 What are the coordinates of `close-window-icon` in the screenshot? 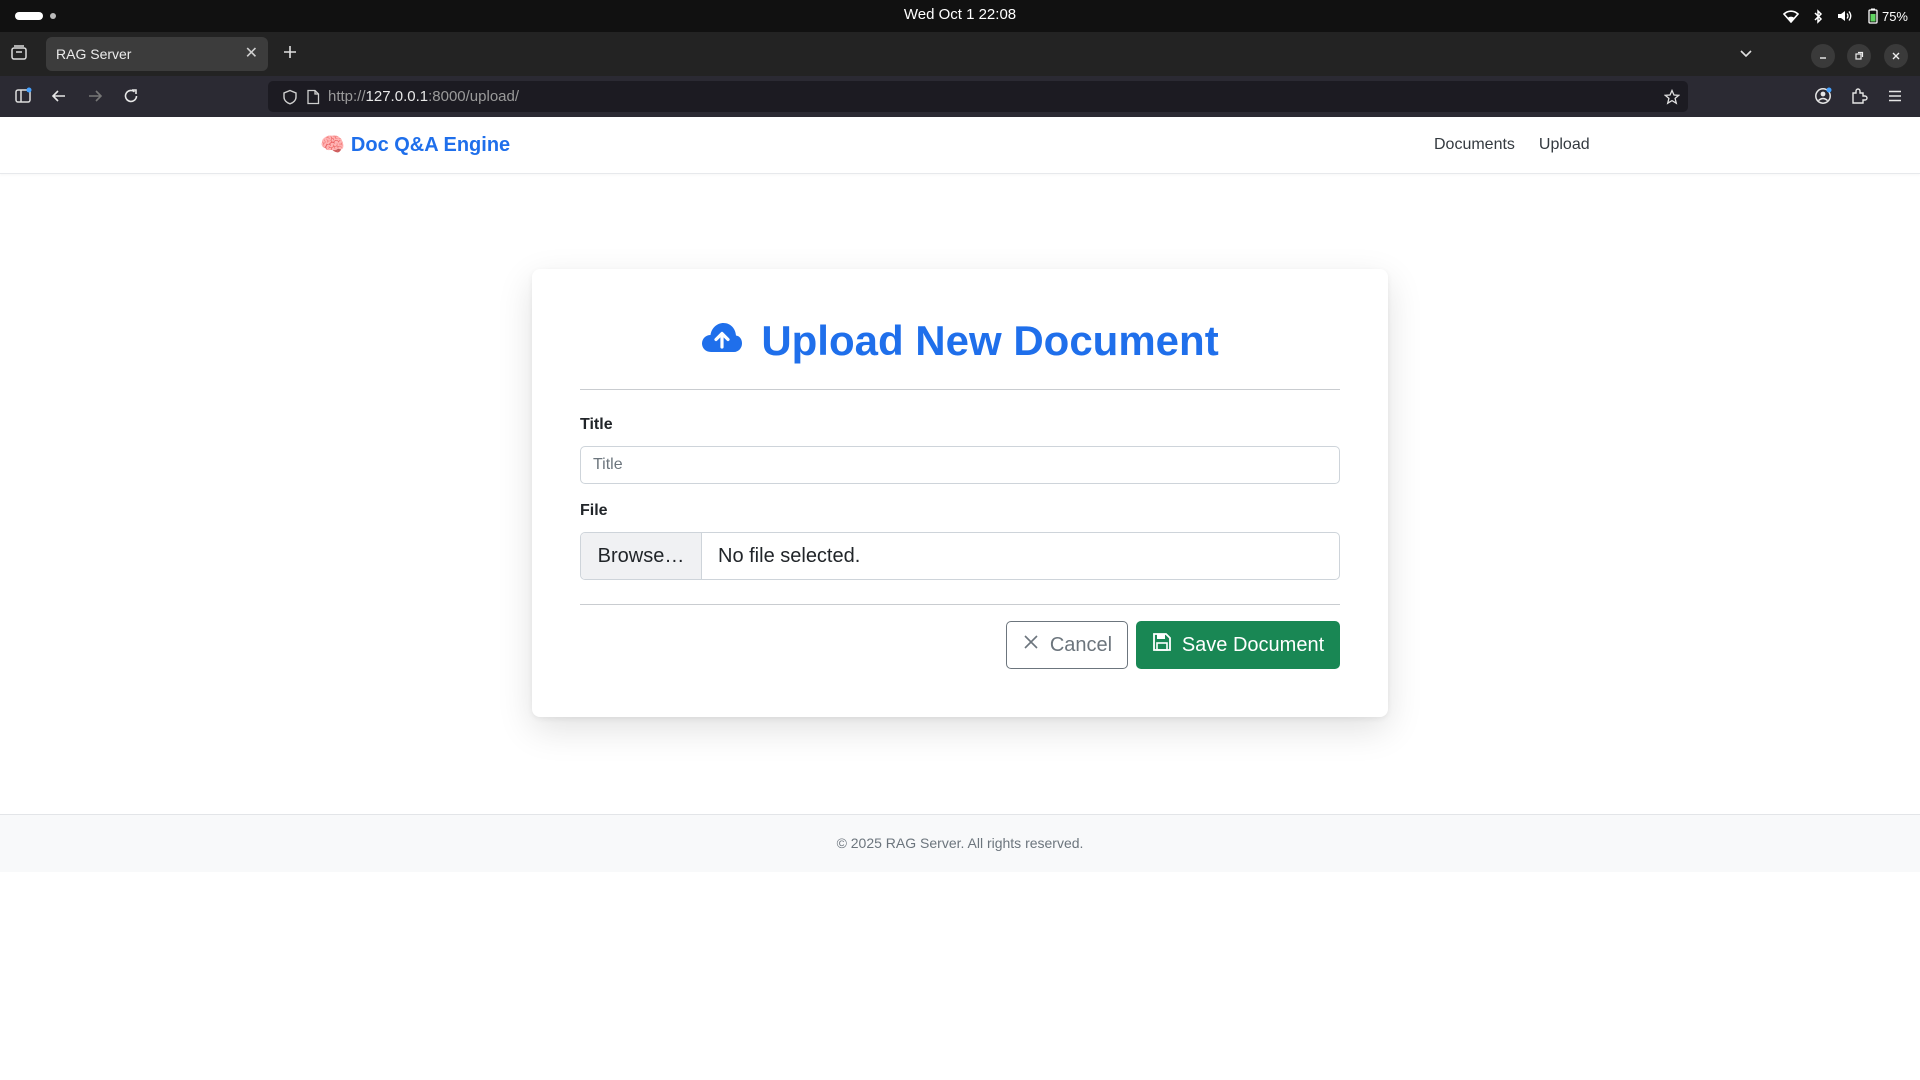 It's located at (1896, 56).